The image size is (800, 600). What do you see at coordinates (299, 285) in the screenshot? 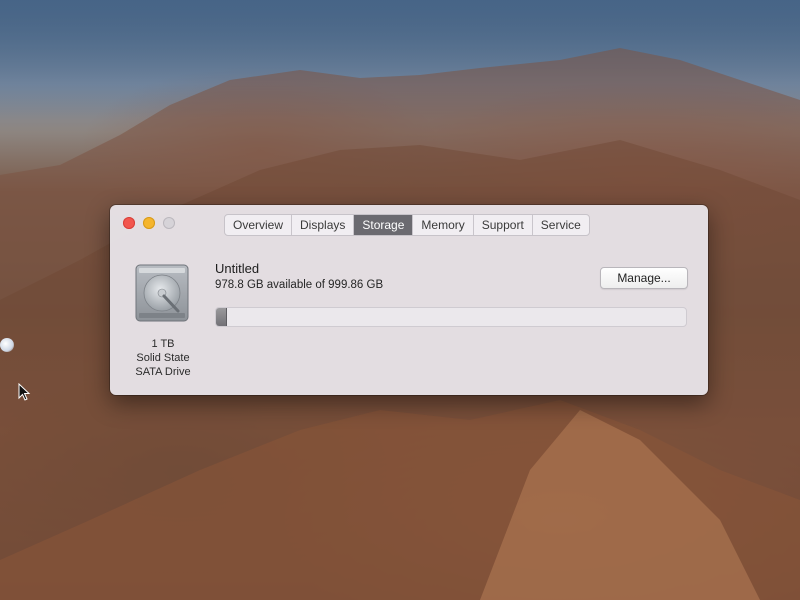
I see `volume-availability: 978.8 GB available of 999.86 GB` at bounding box center [299, 285].